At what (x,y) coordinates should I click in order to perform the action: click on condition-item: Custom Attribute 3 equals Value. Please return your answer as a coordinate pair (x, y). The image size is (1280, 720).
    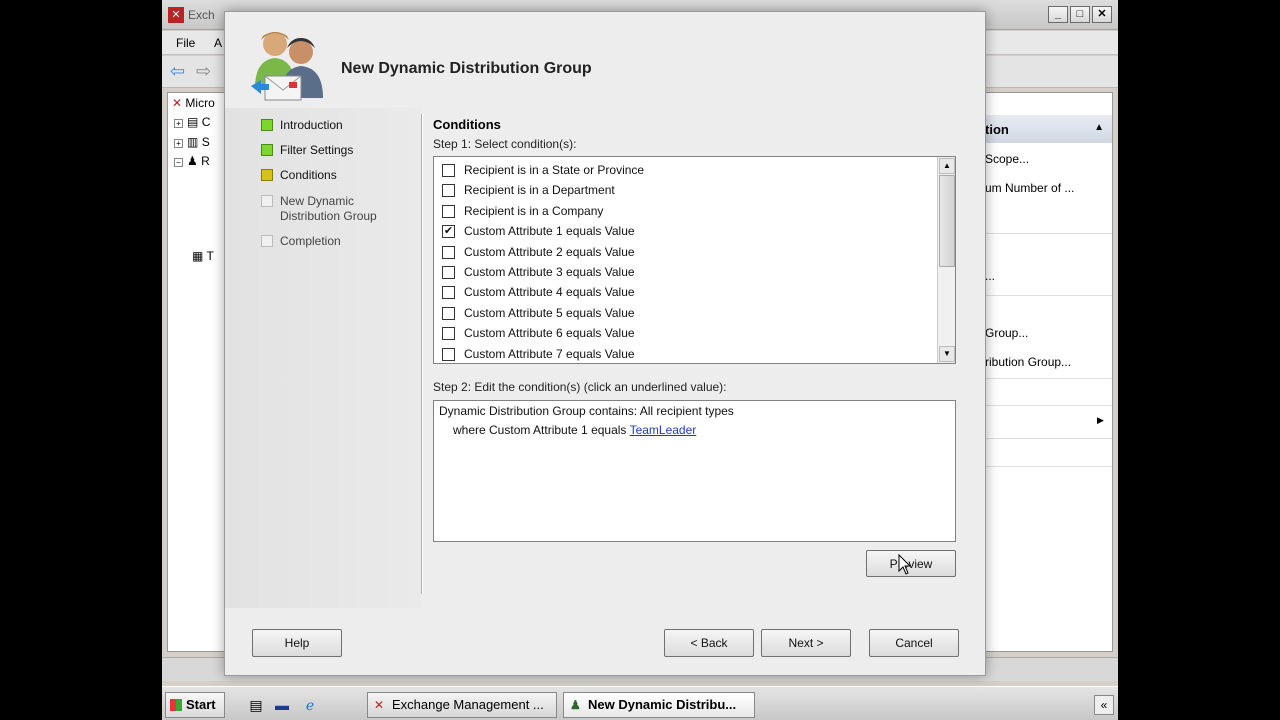
    Looking at the image, I should click on (538, 272).